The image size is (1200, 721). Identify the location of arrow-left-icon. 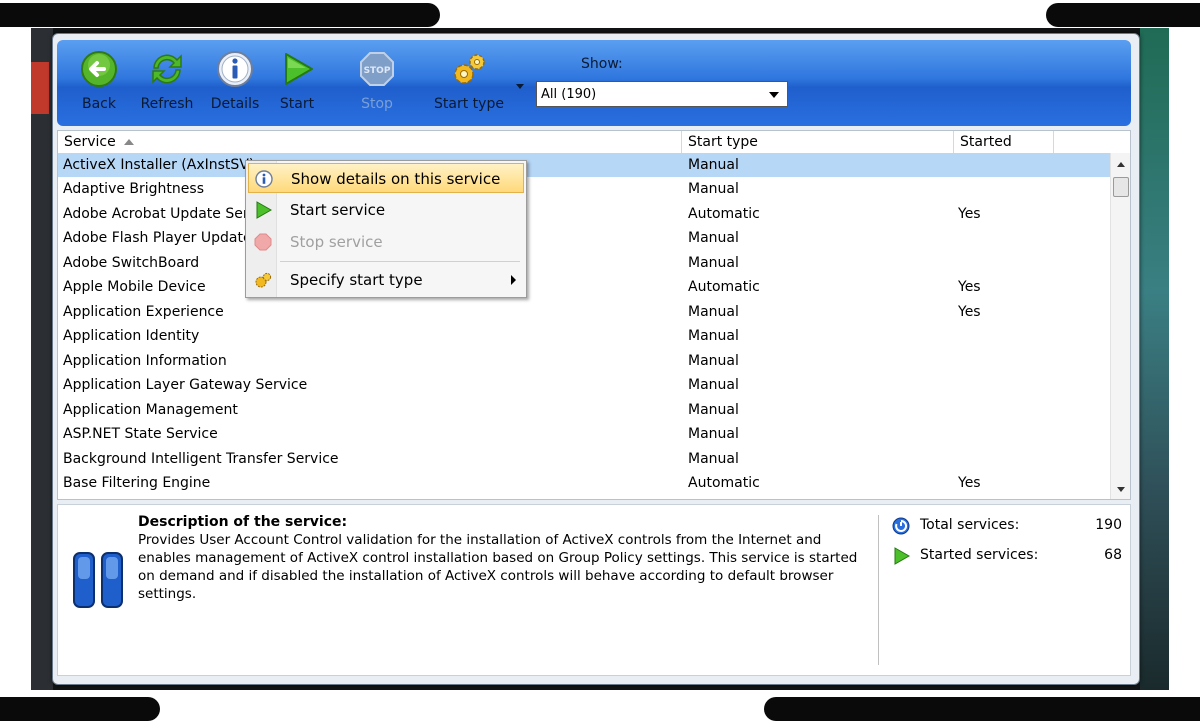
(99, 69).